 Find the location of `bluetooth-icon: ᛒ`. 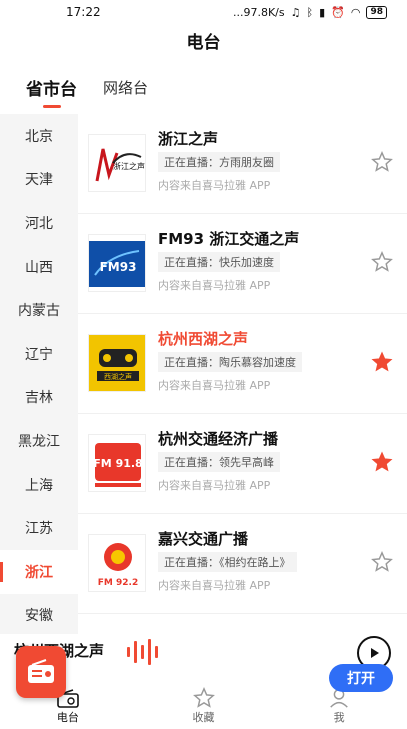

bluetooth-icon: ᛒ is located at coordinates (310, 12).